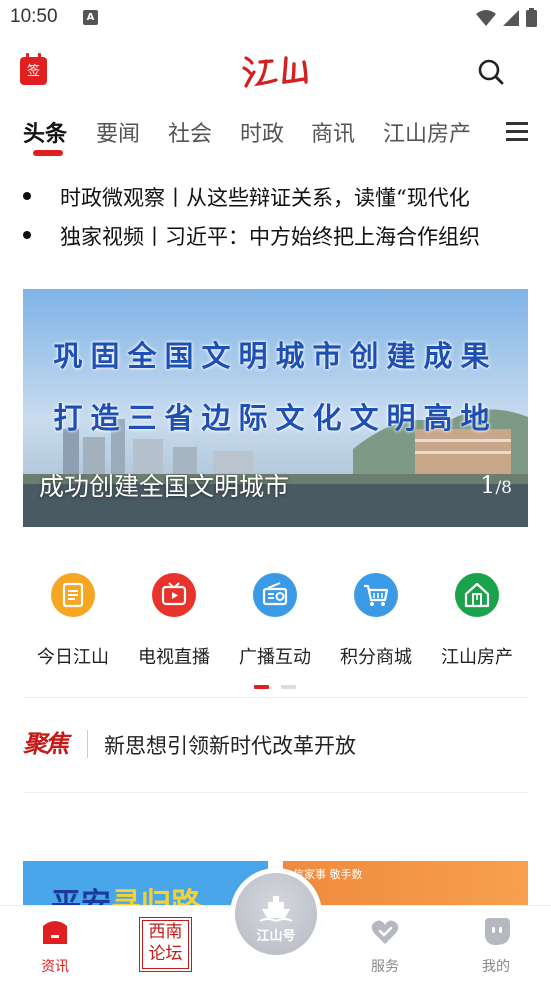  Describe the element at coordinates (288, 687) in the screenshot. I see `pager-dot` at that location.